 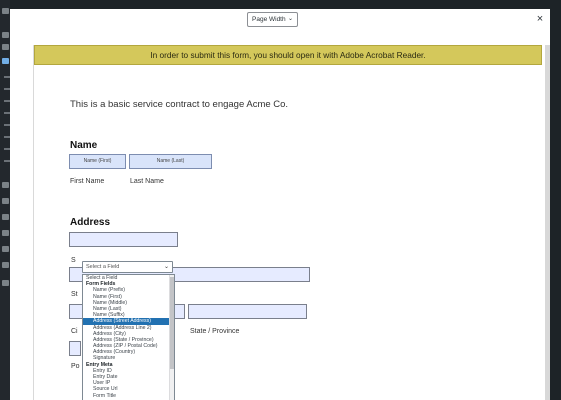 I want to click on tools-icon, so click(x=5, y=233).